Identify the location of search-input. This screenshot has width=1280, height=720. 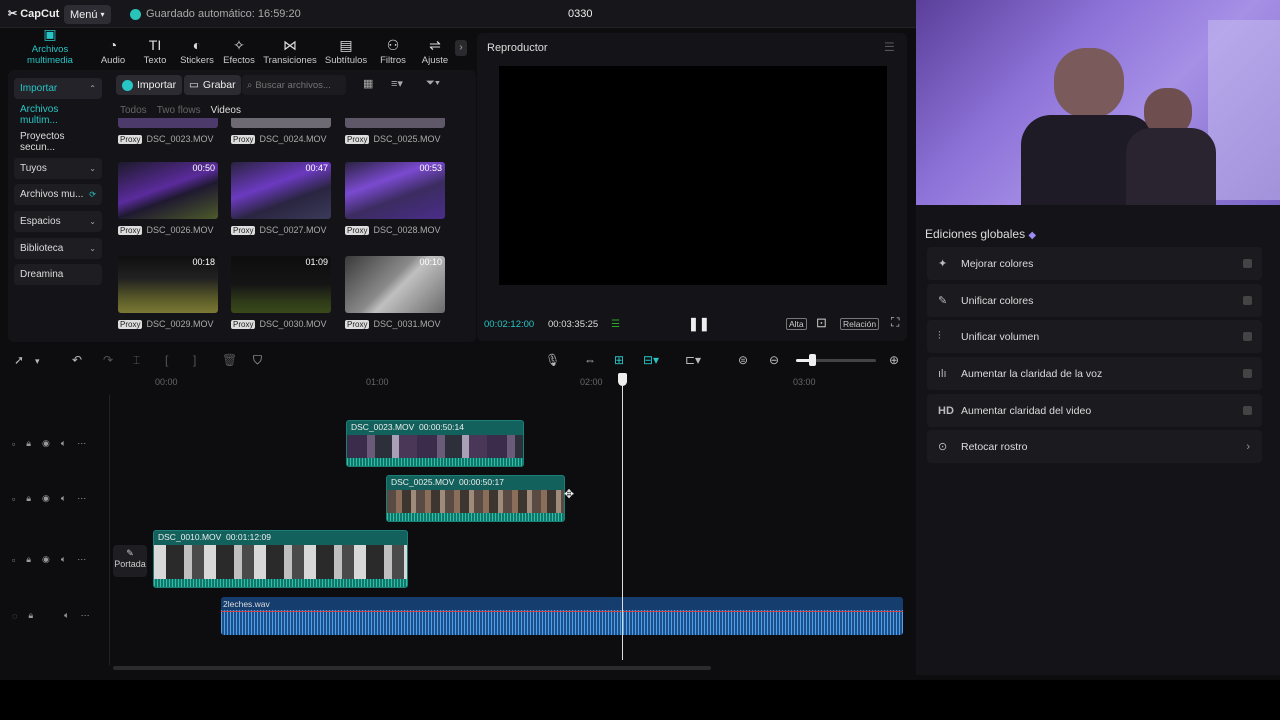
(298, 85).